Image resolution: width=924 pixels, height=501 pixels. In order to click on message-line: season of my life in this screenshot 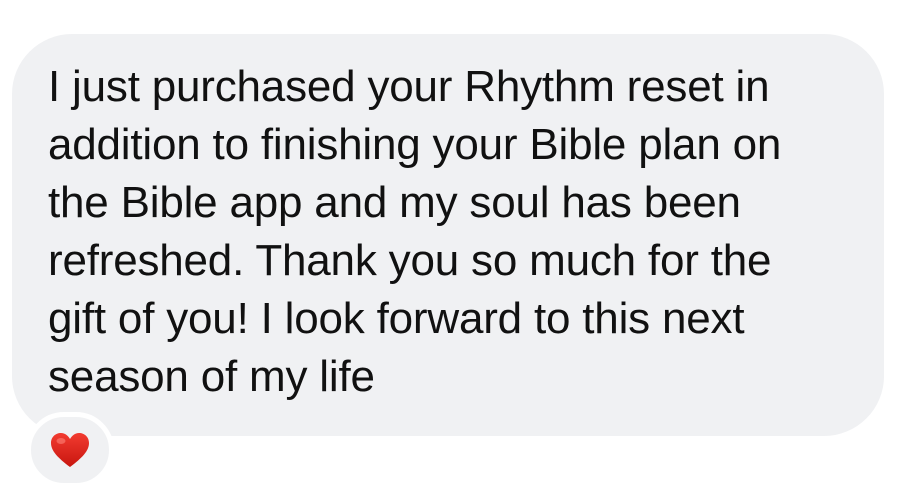, I will do `click(211, 376)`.